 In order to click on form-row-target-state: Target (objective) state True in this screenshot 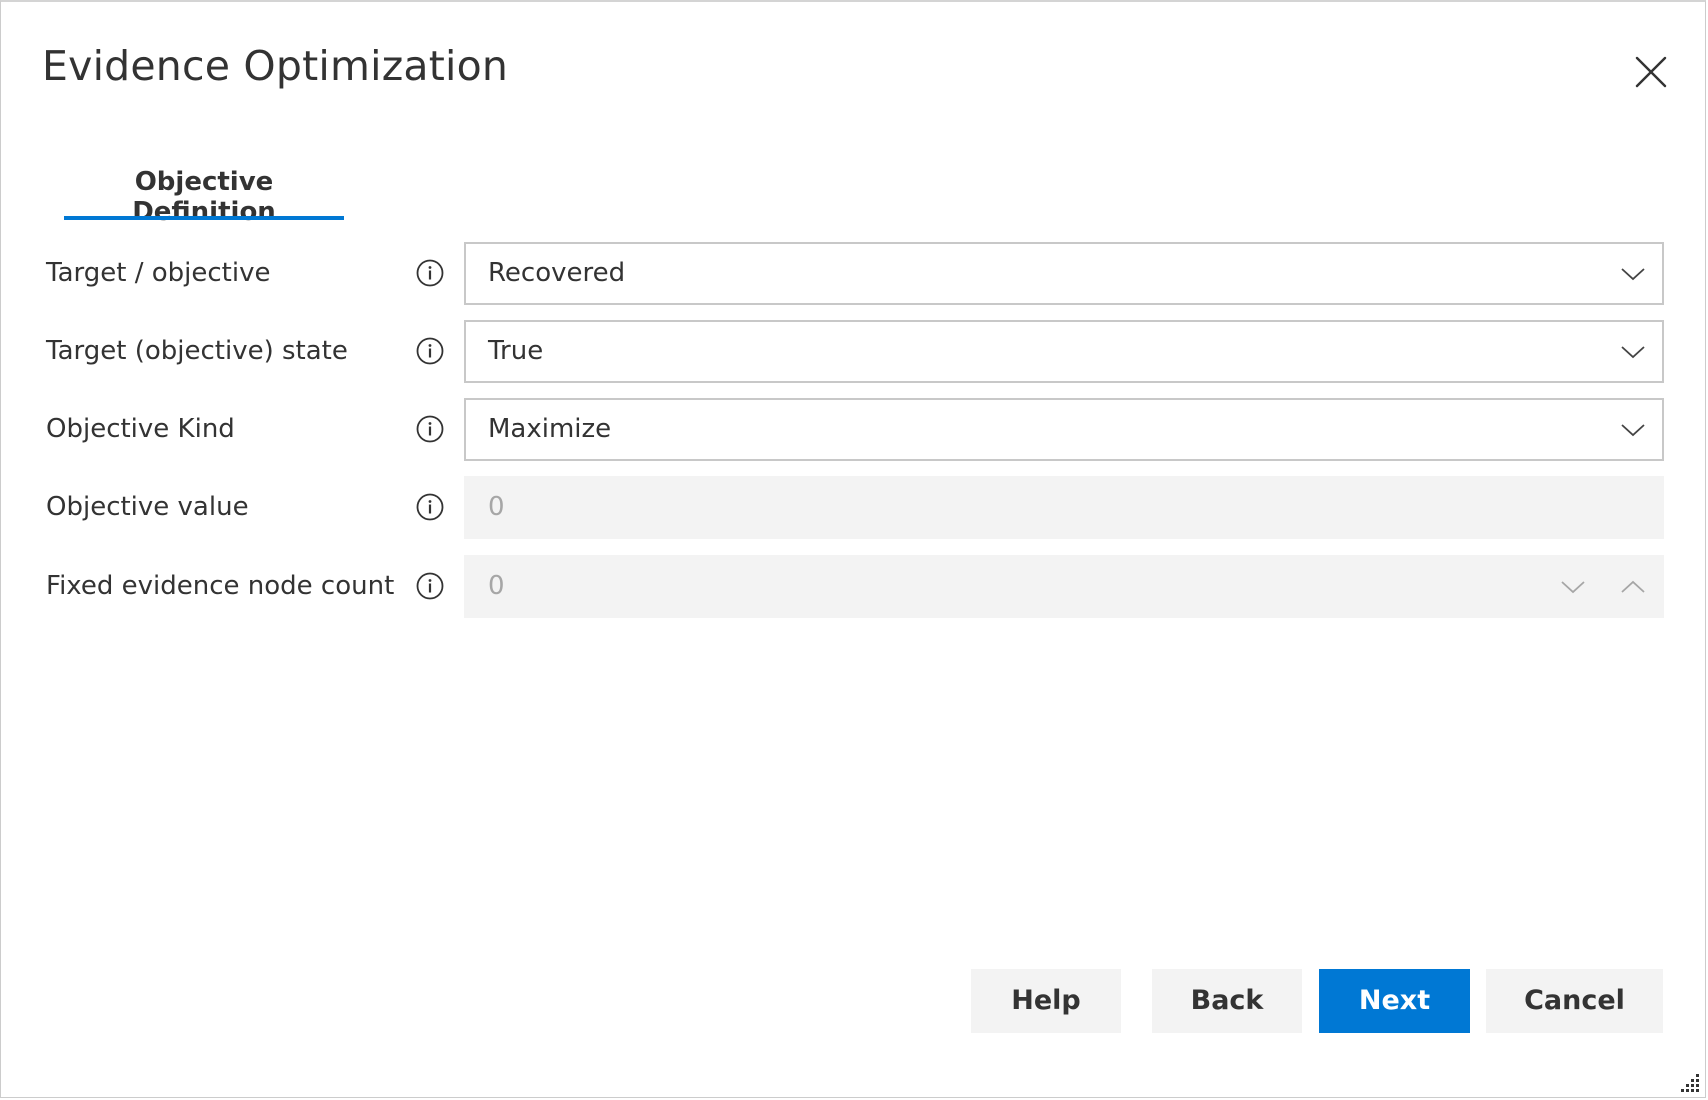, I will do `click(854, 351)`.